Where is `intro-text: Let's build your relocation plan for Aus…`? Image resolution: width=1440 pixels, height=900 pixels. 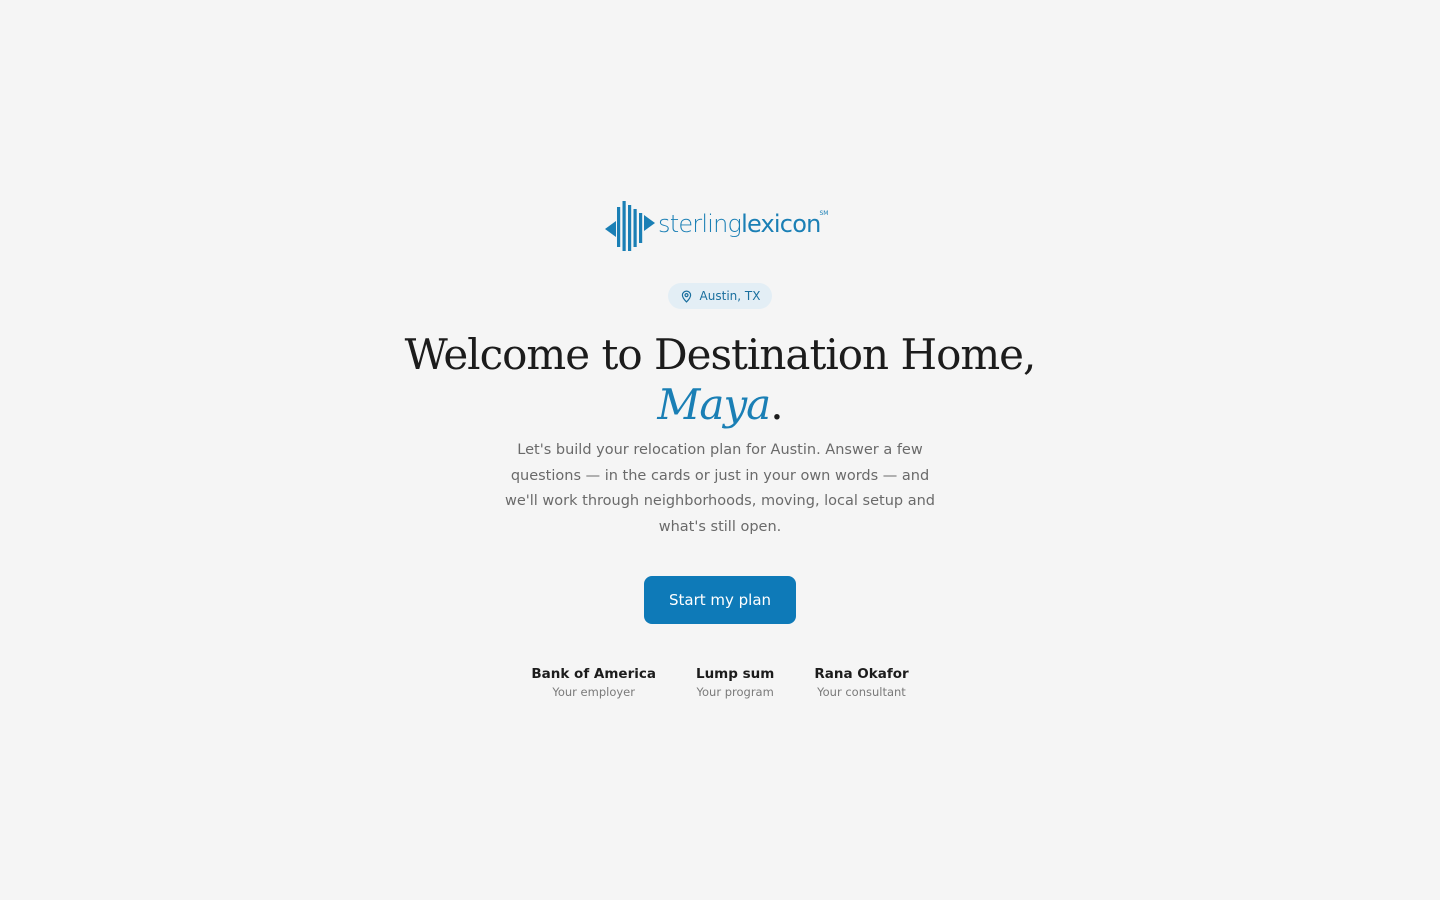 intro-text: Let's build your relocation plan for Aus… is located at coordinates (720, 488).